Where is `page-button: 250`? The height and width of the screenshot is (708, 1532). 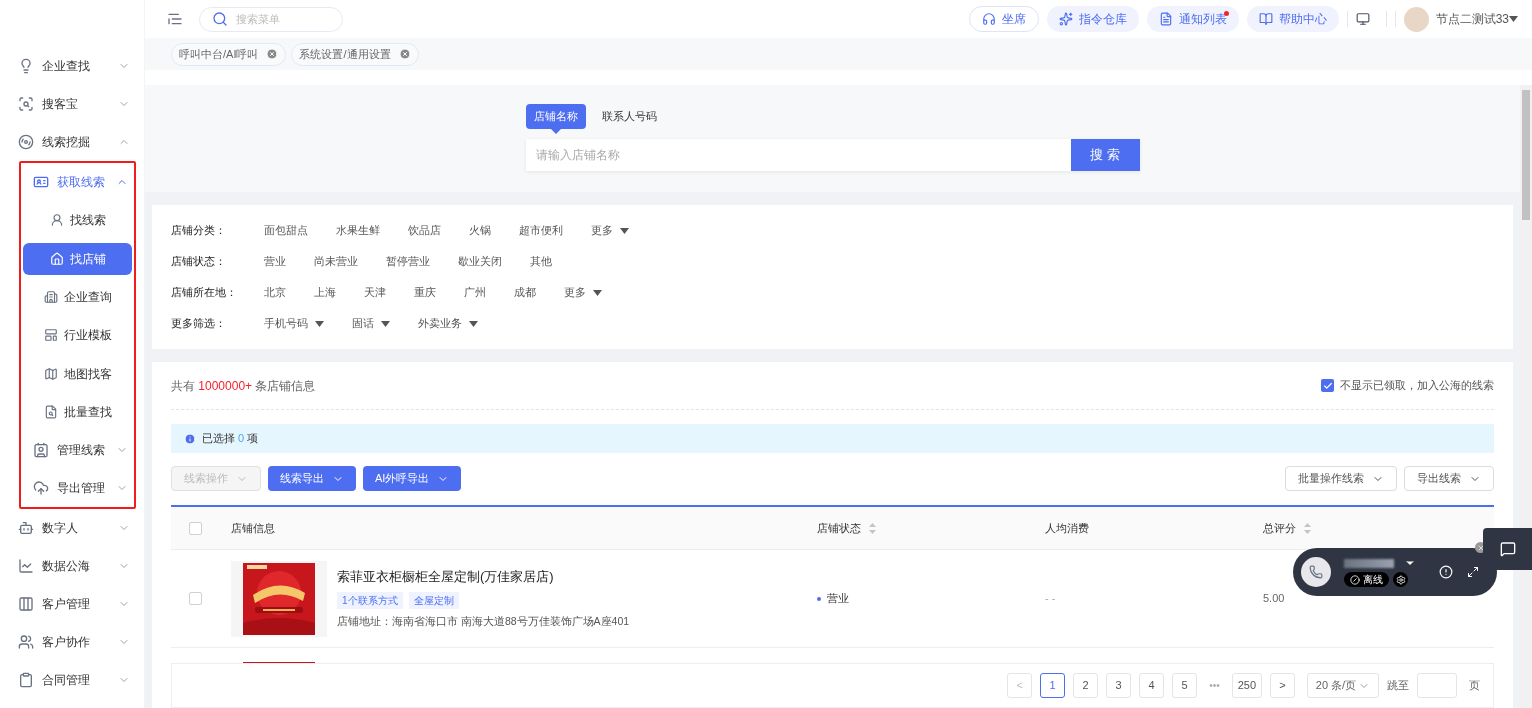 page-button: 250 is located at coordinates (1246, 685).